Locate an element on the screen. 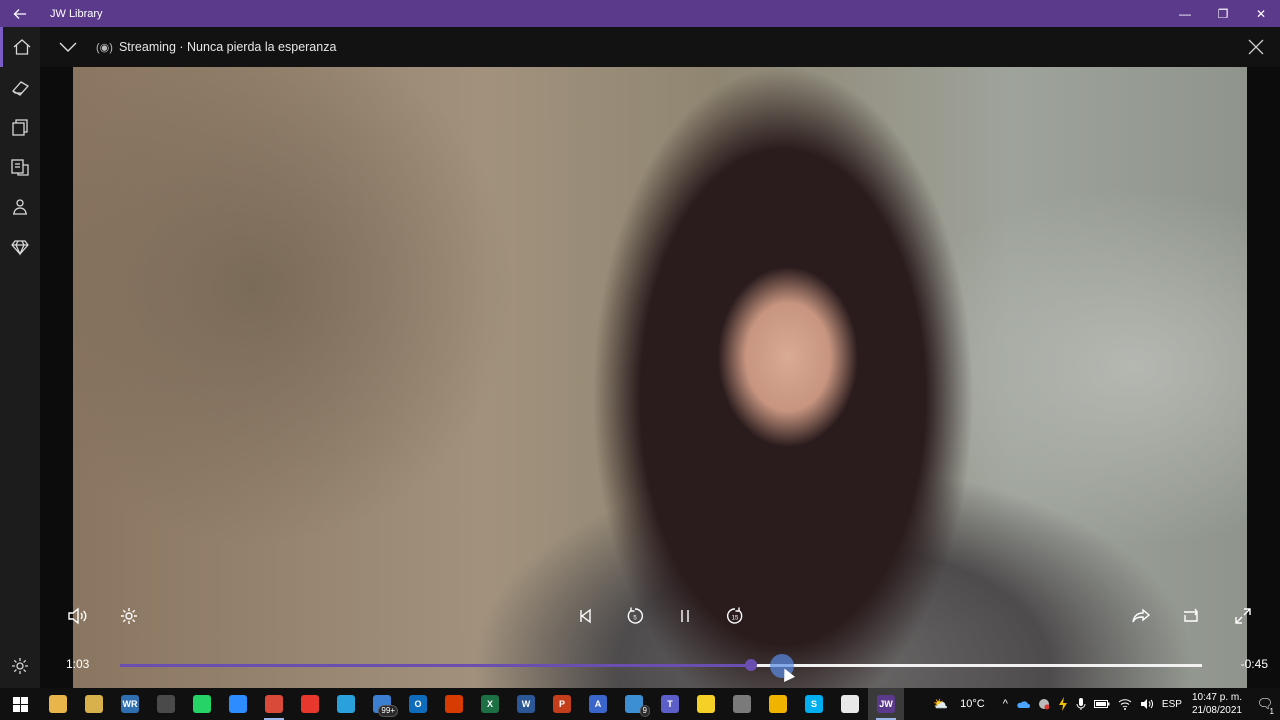 The image size is (1280, 720). chrome-icon is located at coordinates (274, 704).